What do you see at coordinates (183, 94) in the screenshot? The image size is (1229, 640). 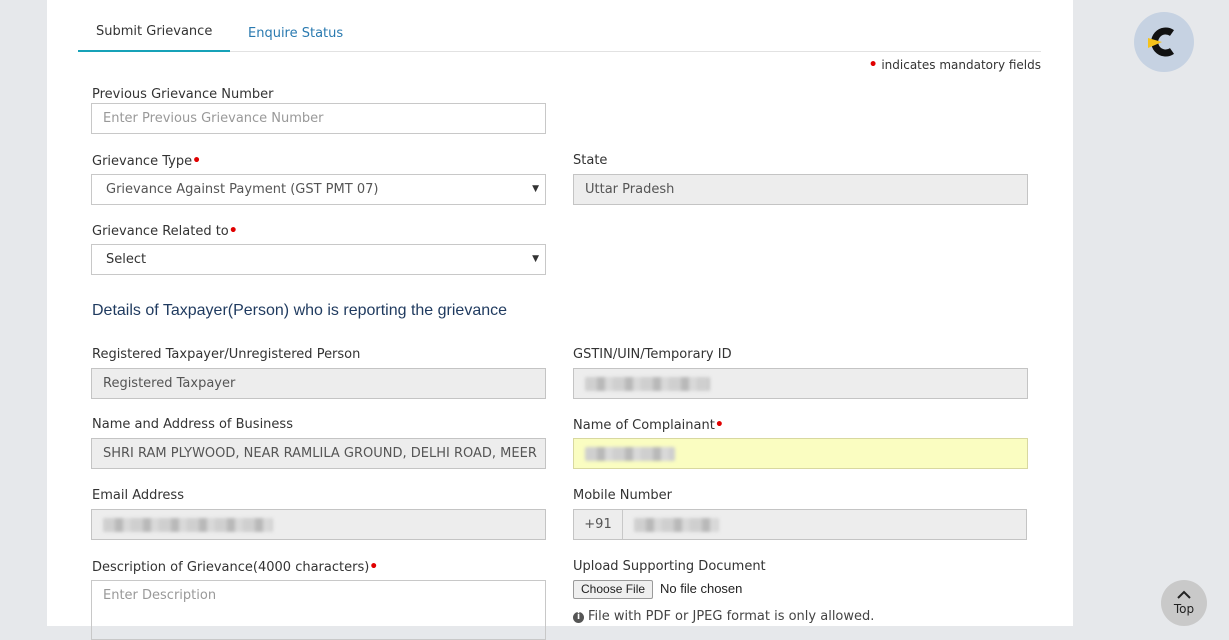 I see `prev-grievance-label: Previous Grievance Number` at bounding box center [183, 94].